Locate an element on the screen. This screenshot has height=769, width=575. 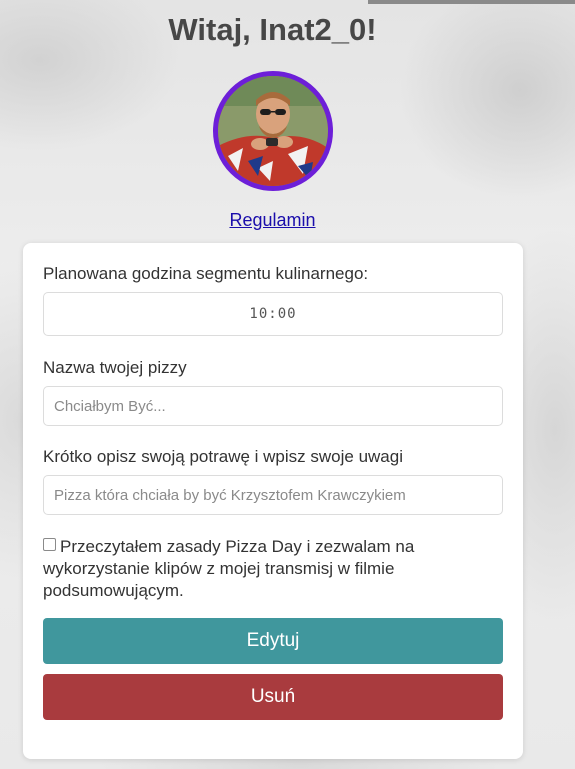
description-input is located at coordinates (273, 495).